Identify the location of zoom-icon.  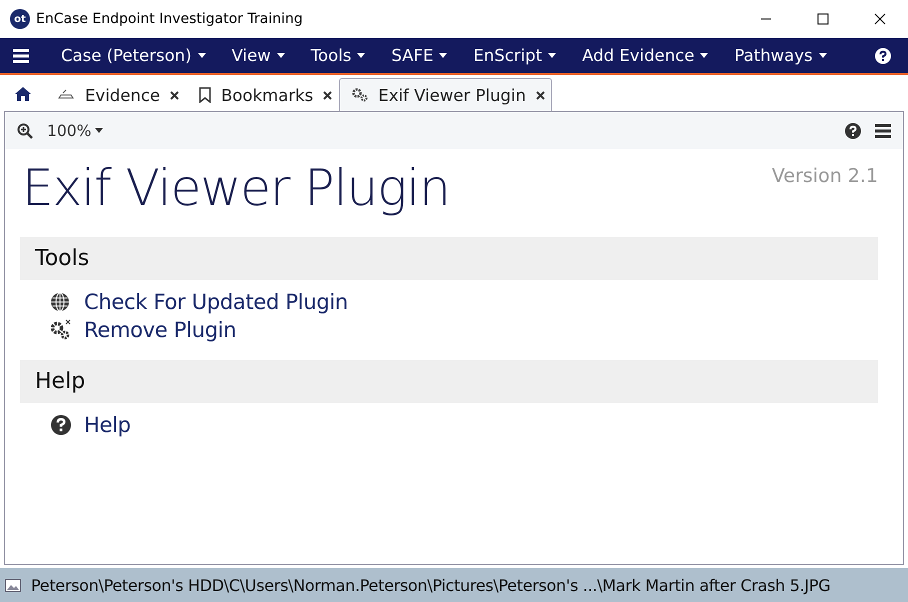
(25, 130).